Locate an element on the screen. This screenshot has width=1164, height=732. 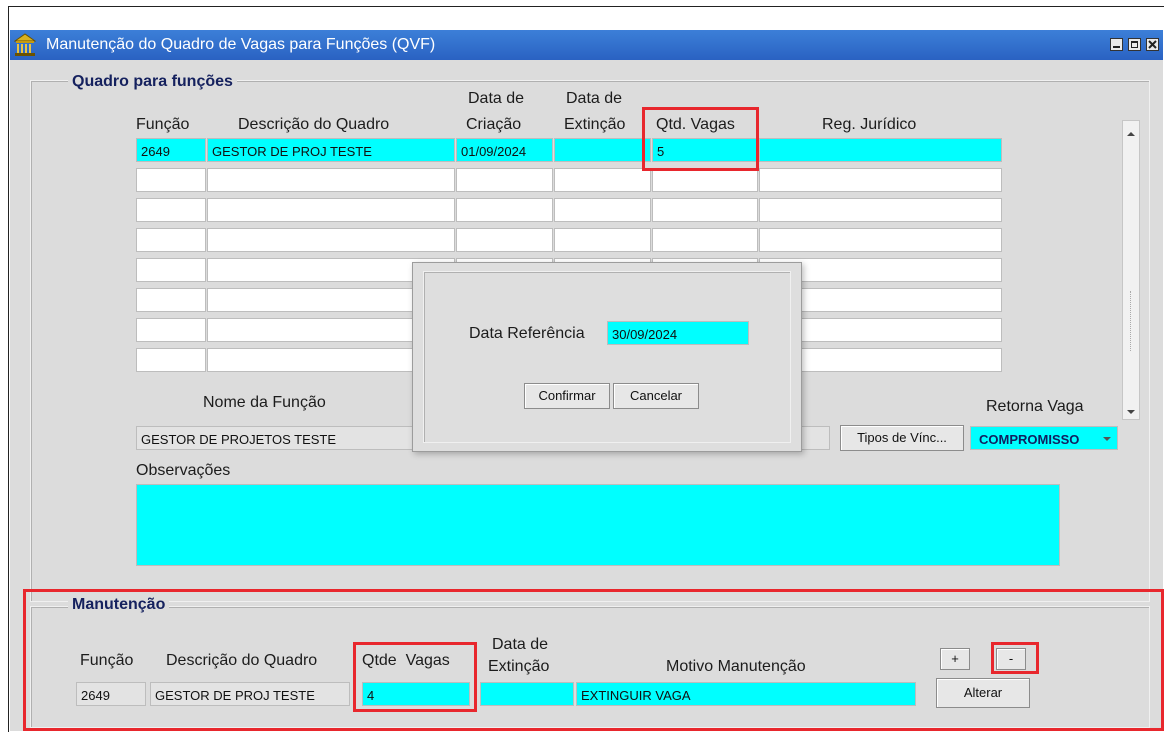
alterar-button: Alterar is located at coordinates (983, 693).